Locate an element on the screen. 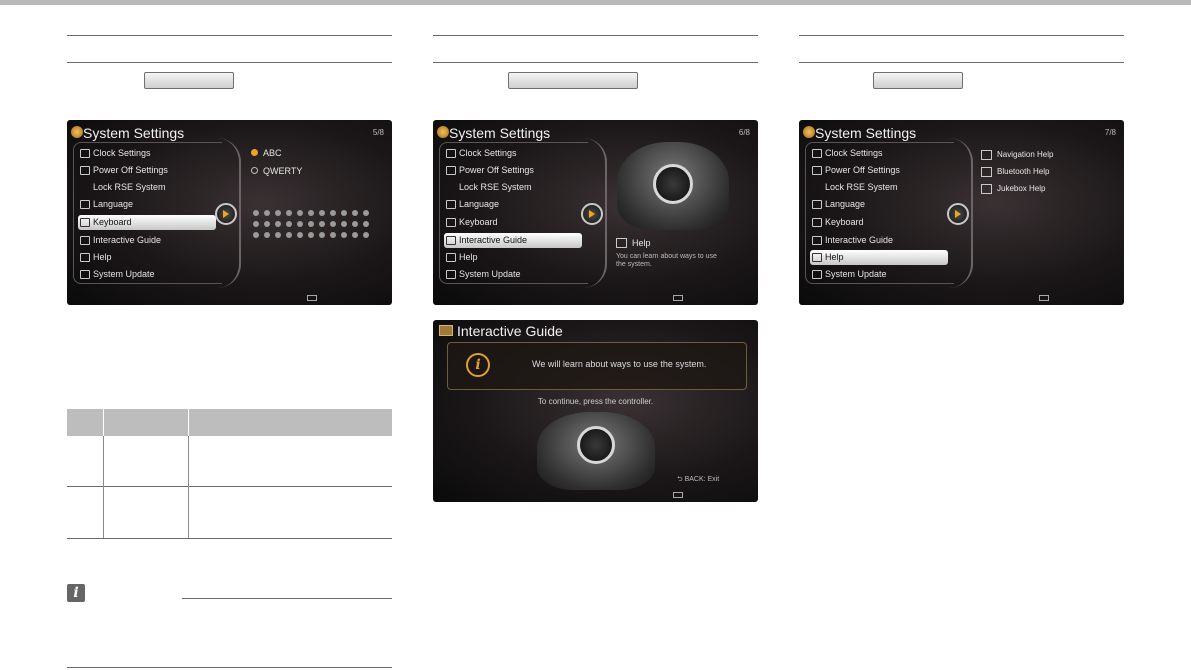 The width and height of the screenshot is (1191, 670). controller-image is located at coordinates (673, 186).